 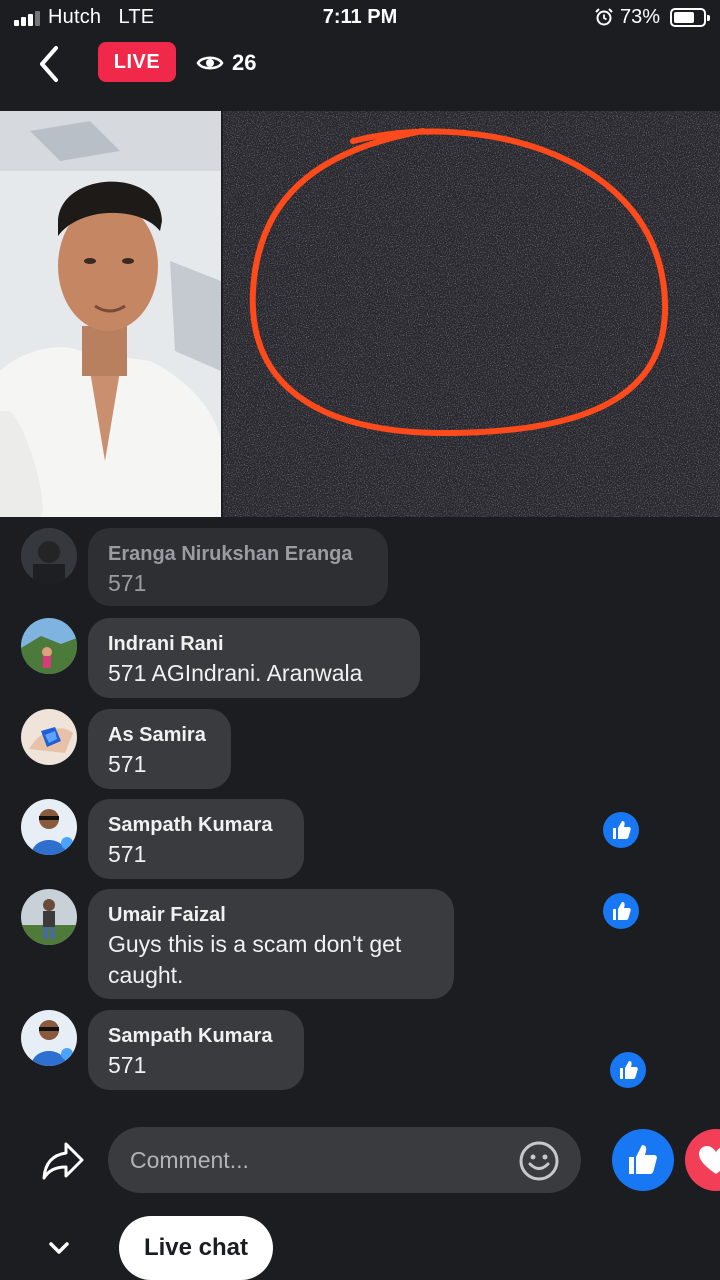 I want to click on comment-text: 571 AGIndrani. Aranwala, so click(x=235, y=673).